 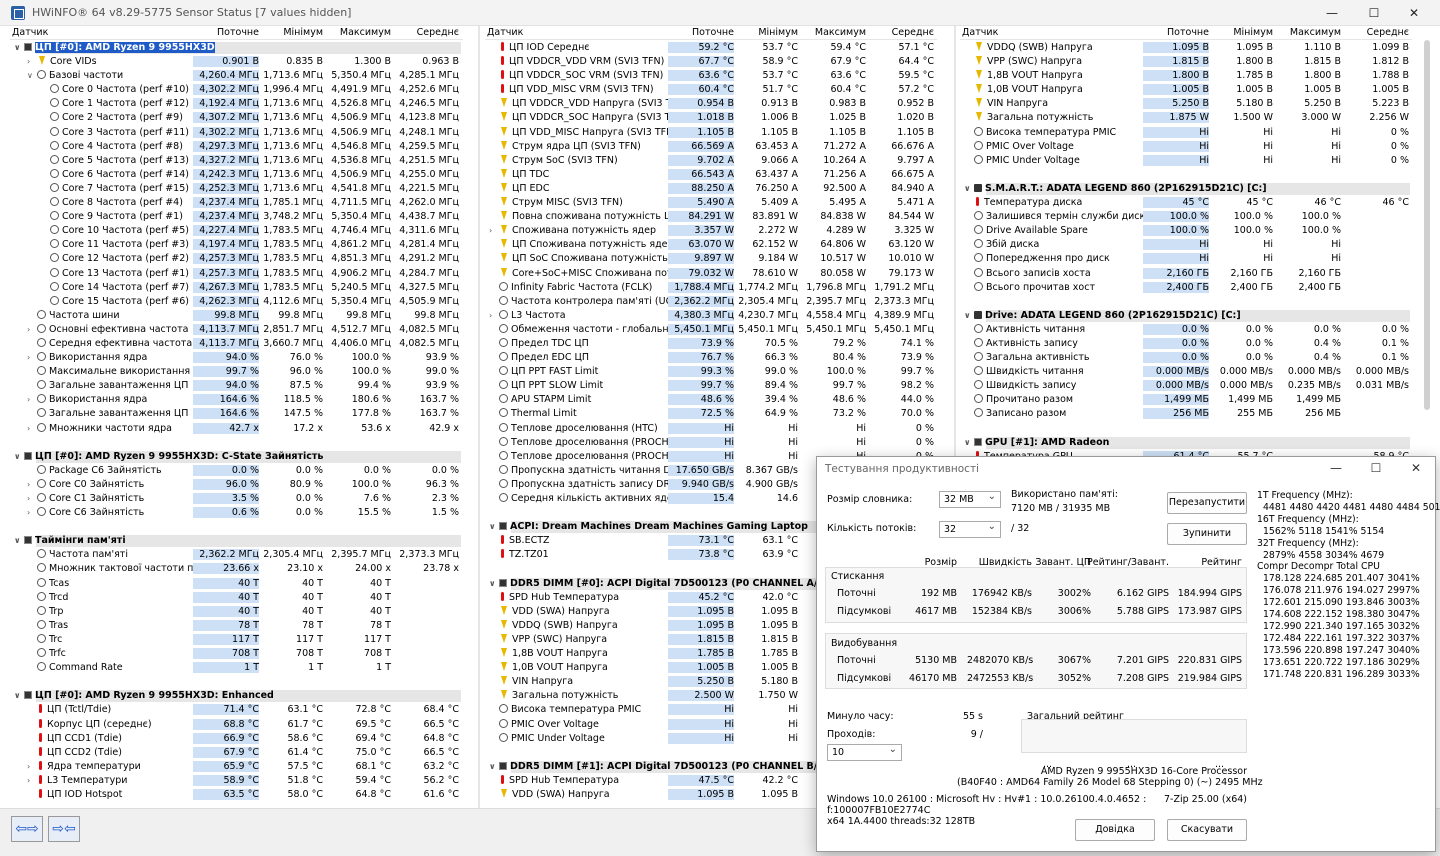 What do you see at coordinates (1416, 469) in the screenshot?
I see `dialog-close-button: ✕` at bounding box center [1416, 469].